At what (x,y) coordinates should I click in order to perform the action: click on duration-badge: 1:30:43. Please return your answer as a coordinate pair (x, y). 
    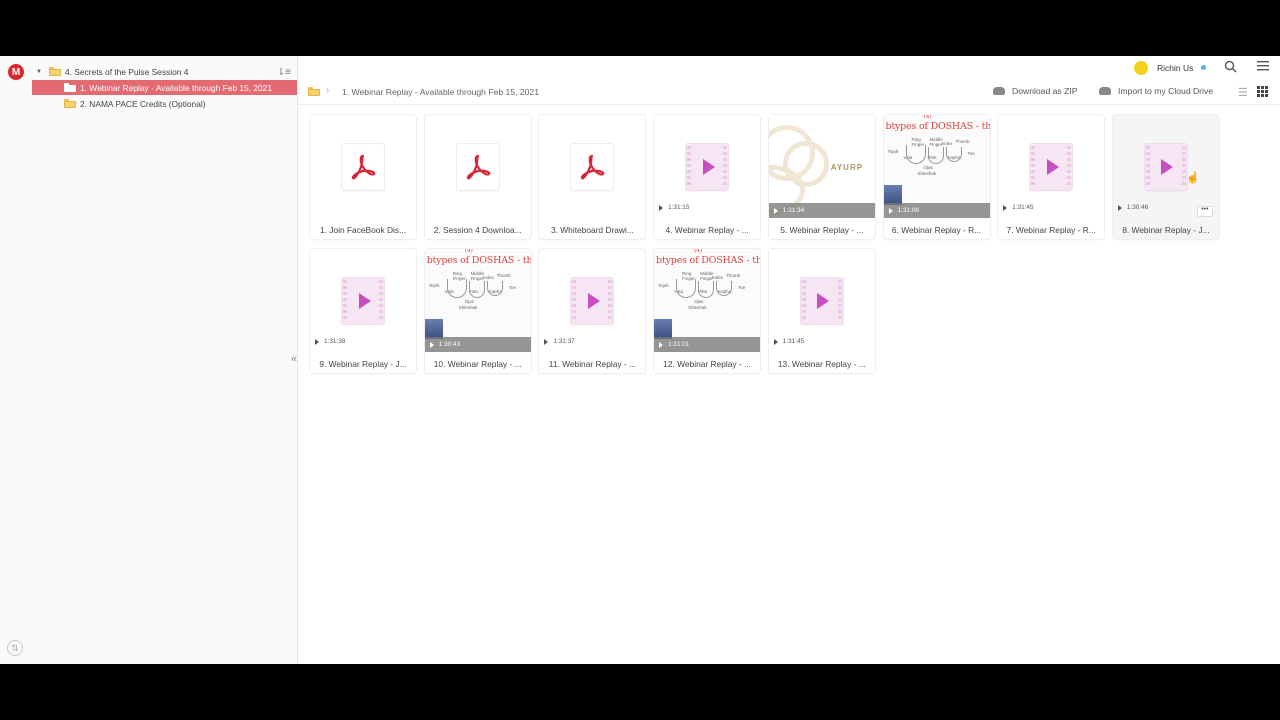
    Looking at the image, I should click on (477, 344).